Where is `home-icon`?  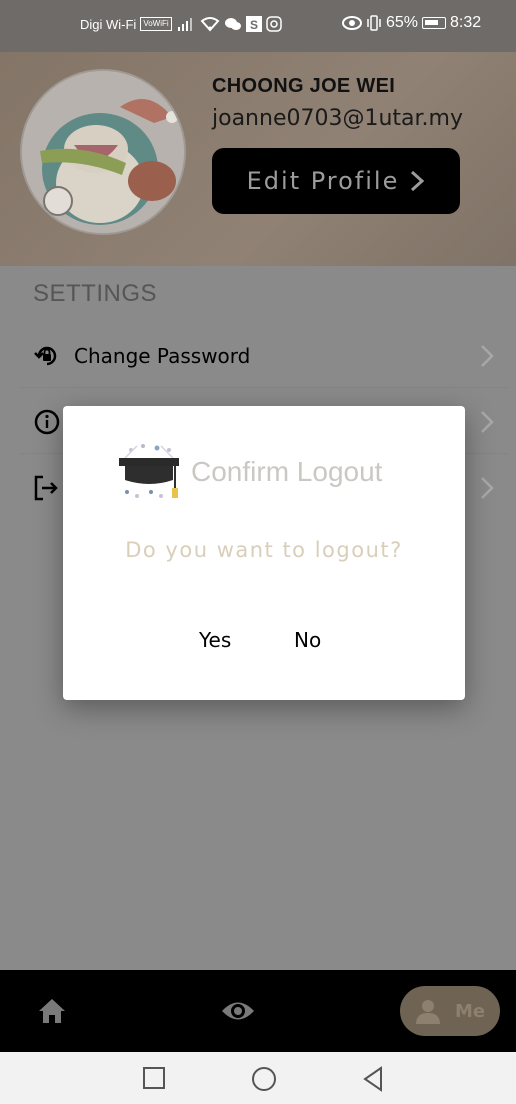 home-icon is located at coordinates (52, 1011).